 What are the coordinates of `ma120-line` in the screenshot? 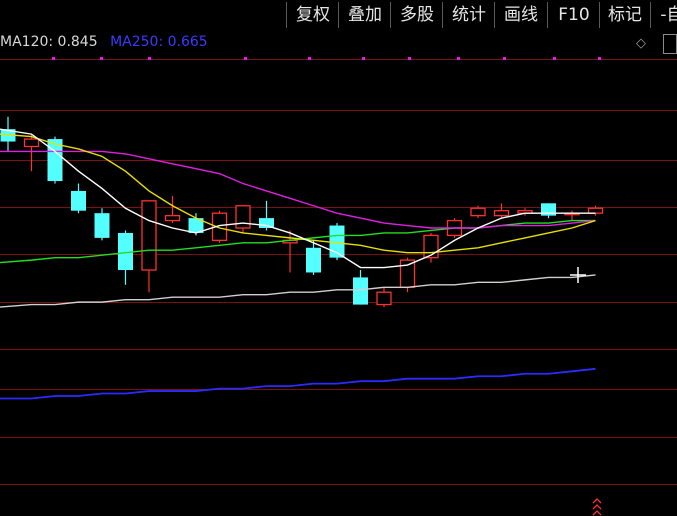 It's located at (298, 291).